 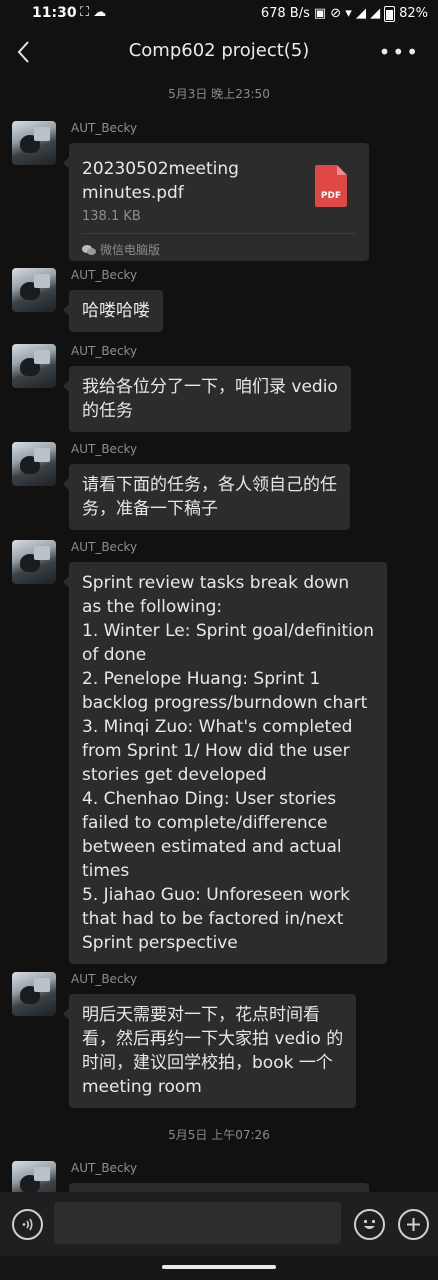 What do you see at coordinates (219, 1135) in the screenshot?
I see `timestamp: 5月5日 上午07:26` at bounding box center [219, 1135].